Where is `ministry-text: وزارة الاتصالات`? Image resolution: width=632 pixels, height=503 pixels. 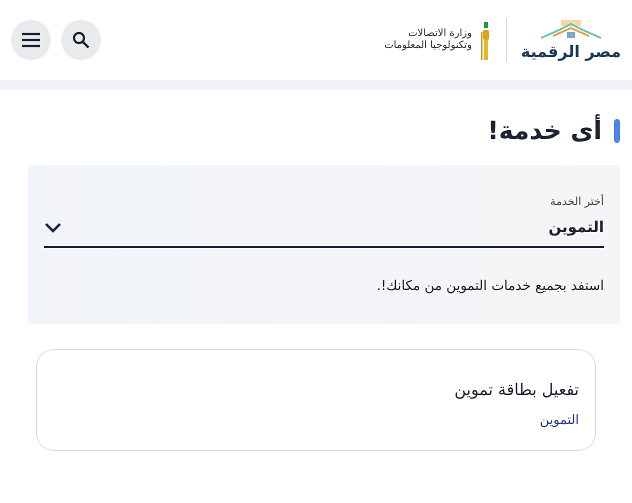
ministry-text: وزارة الاتصالات is located at coordinates (440, 34).